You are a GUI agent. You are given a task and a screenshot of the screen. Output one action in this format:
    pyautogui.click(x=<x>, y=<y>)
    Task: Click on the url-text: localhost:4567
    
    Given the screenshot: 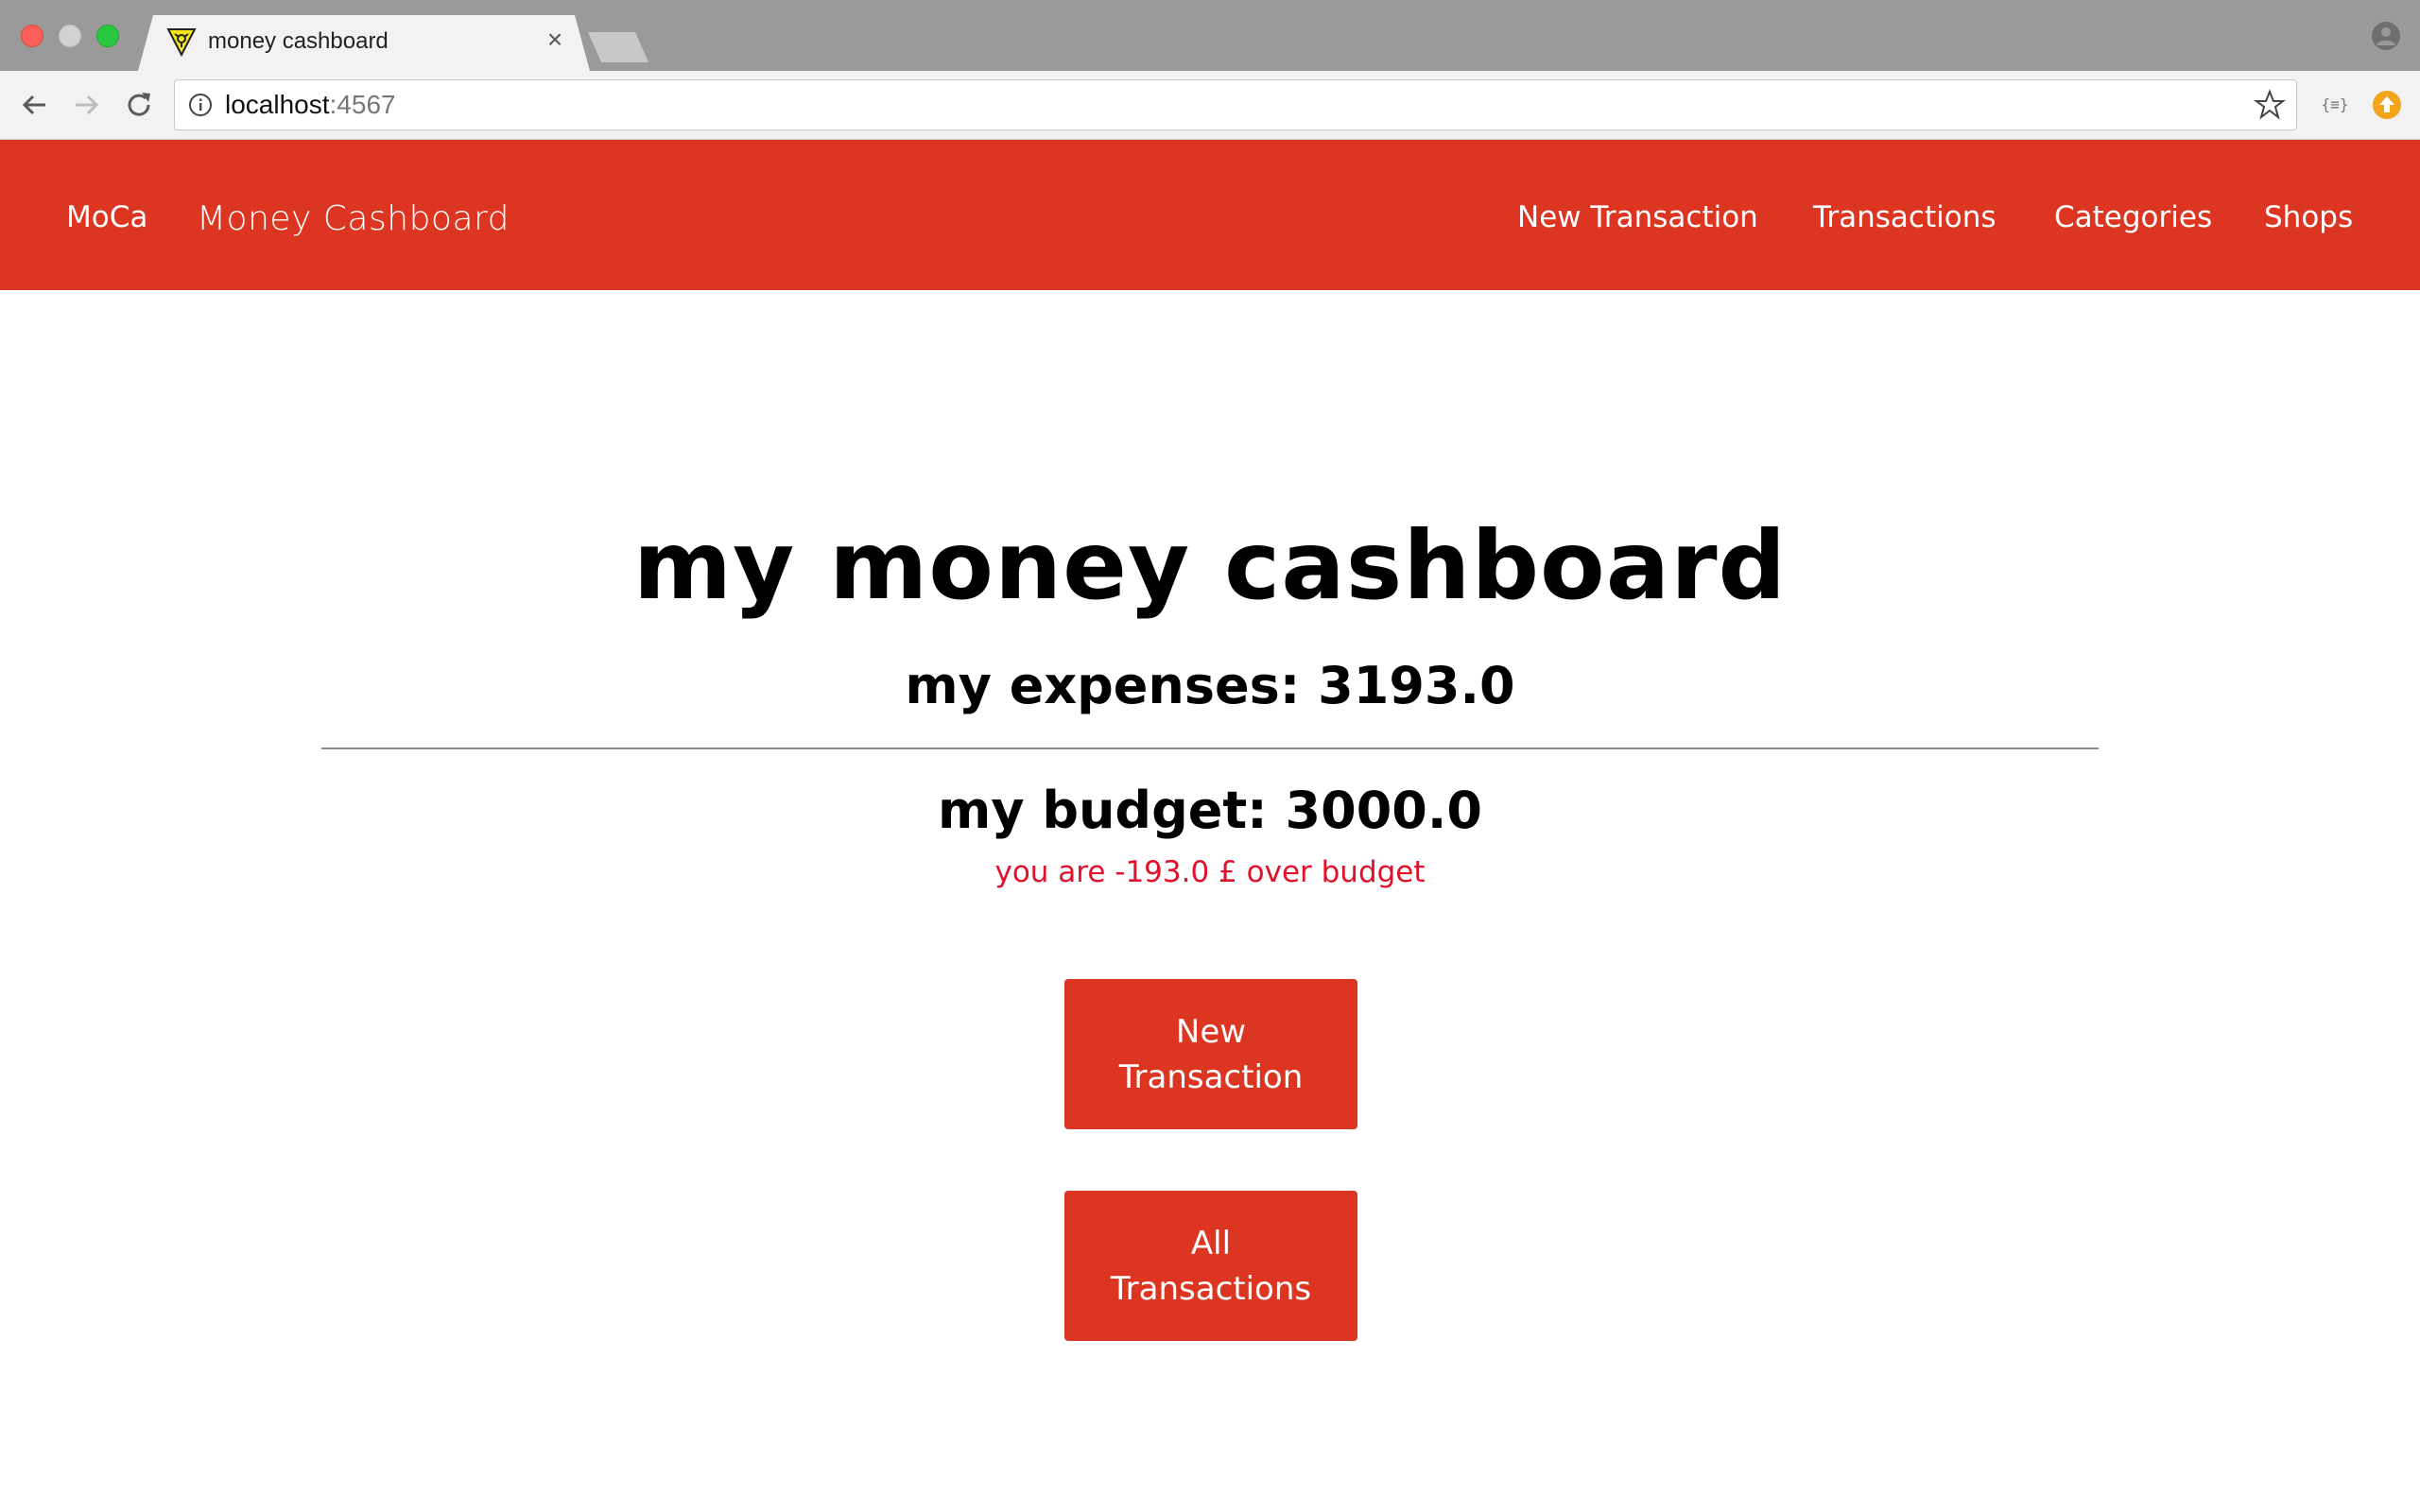 What is the action you would take?
    pyautogui.click(x=310, y=105)
    